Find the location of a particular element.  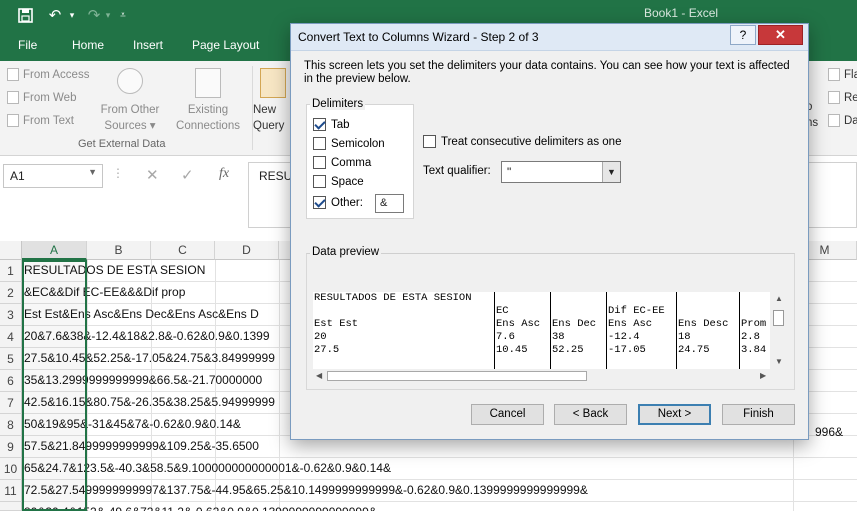

from-other-sources-button: From Other Sources ▾ is located at coordinates (130, 118).